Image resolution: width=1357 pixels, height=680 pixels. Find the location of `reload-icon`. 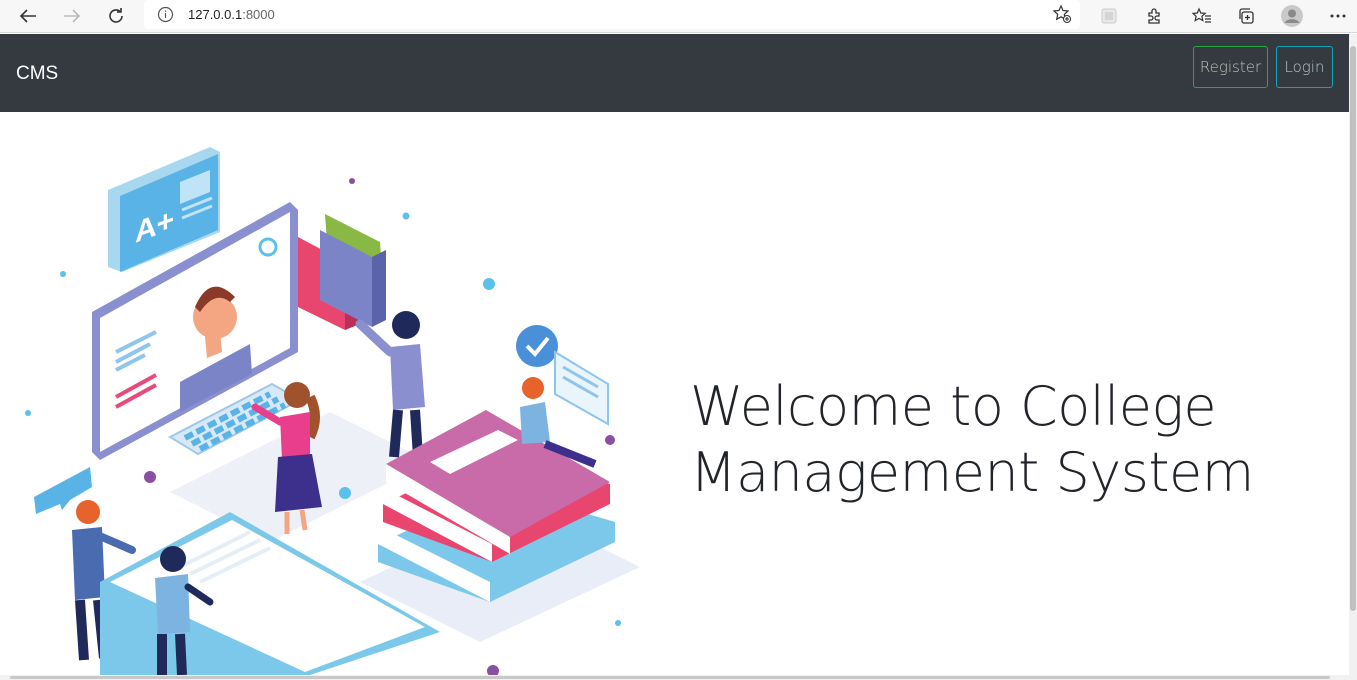

reload-icon is located at coordinates (116, 16).